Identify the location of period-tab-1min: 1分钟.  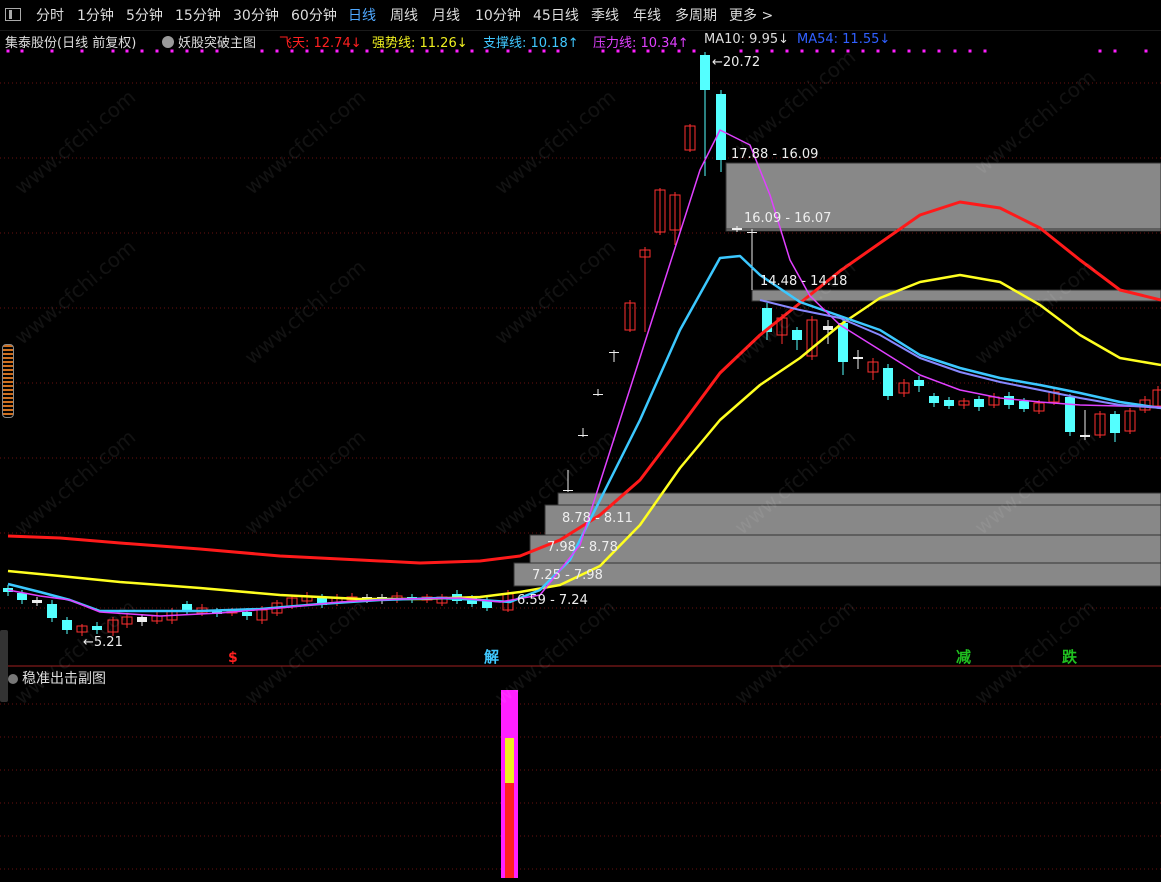
(95, 15).